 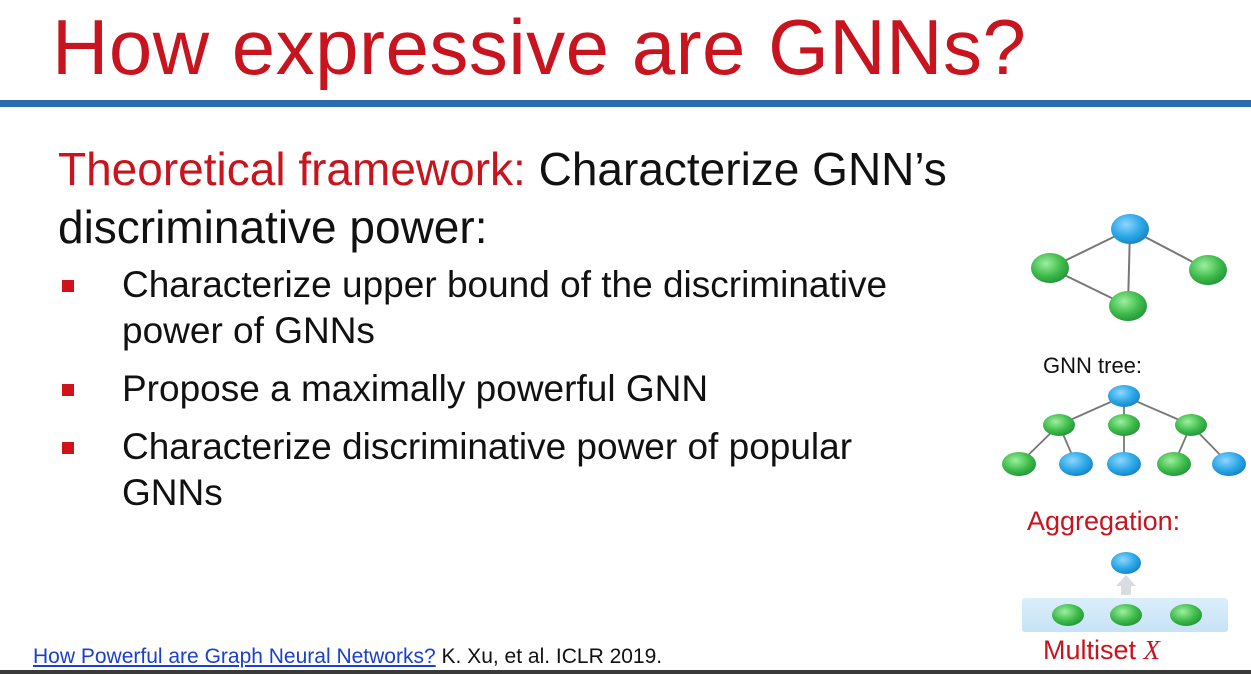 I want to click on bottom-divider, so click(x=625, y=672).